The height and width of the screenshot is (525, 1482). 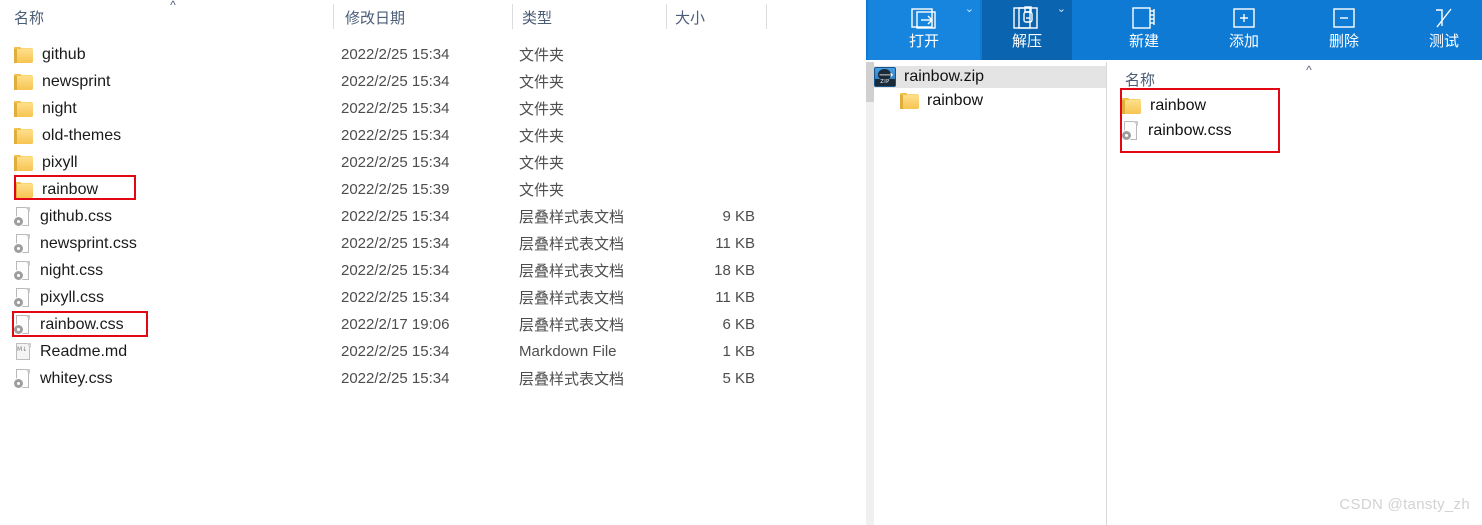 I want to click on toolbar-button-new-archive: 新建, so click(x=1144, y=30).